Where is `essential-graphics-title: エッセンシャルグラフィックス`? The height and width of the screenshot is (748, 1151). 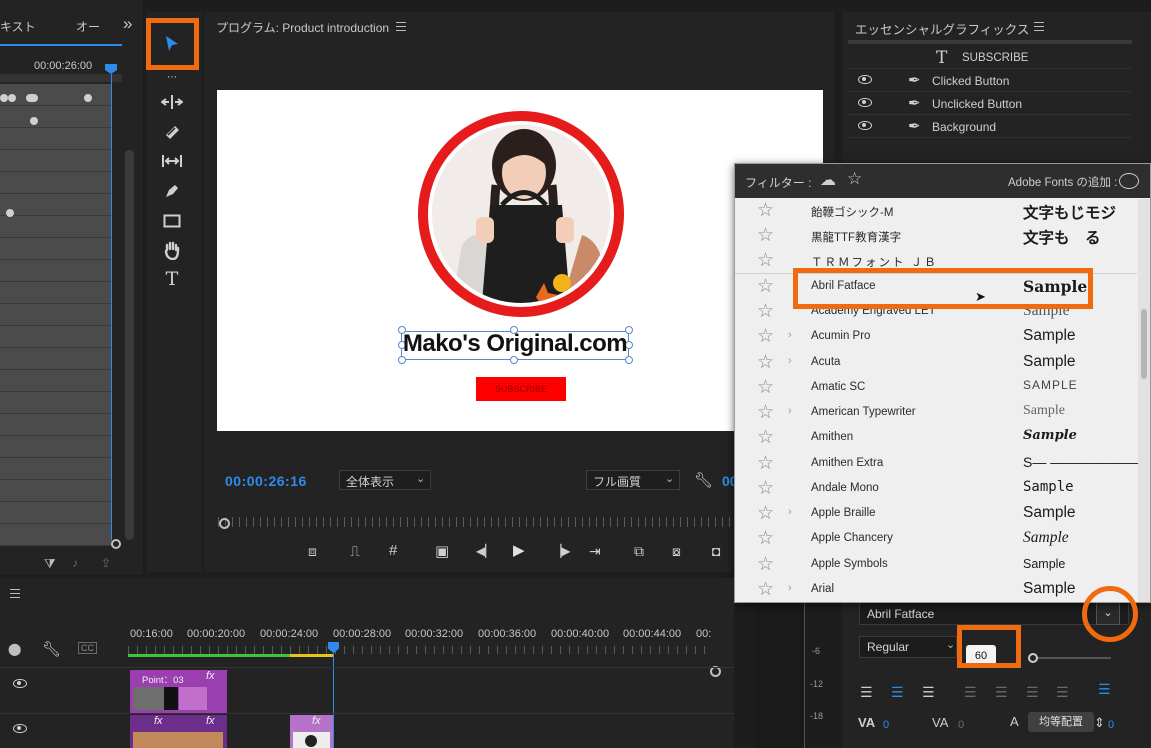 essential-graphics-title: エッセンシャルグラフィックス is located at coordinates (942, 28).